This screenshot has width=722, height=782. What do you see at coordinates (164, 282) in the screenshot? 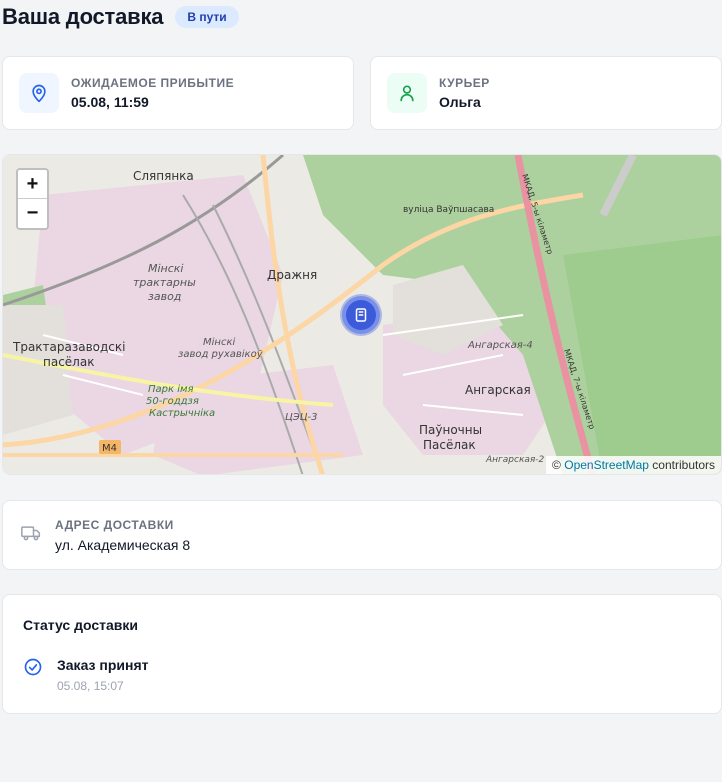
I see `map-label-traktor2: трактарны` at bounding box center [164, 282].